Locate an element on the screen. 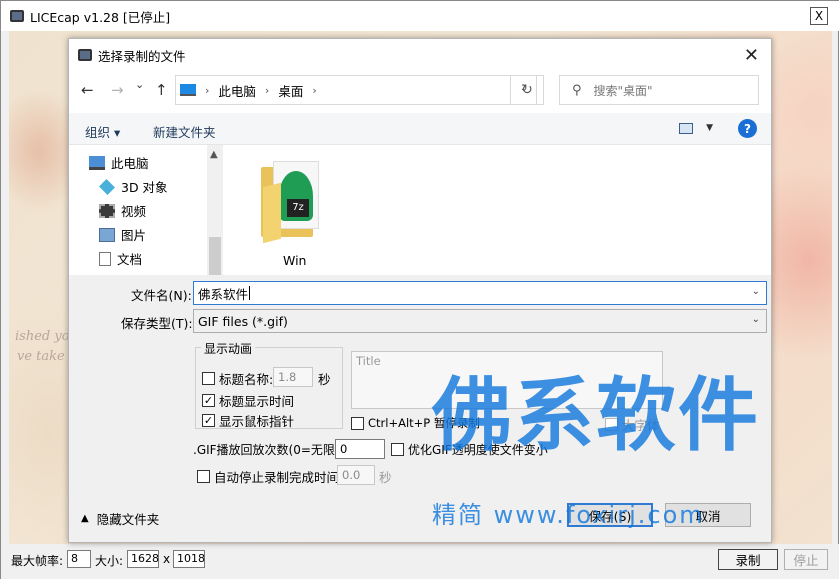  refresh-icon: ↻ is located at coordinates (527, 90).